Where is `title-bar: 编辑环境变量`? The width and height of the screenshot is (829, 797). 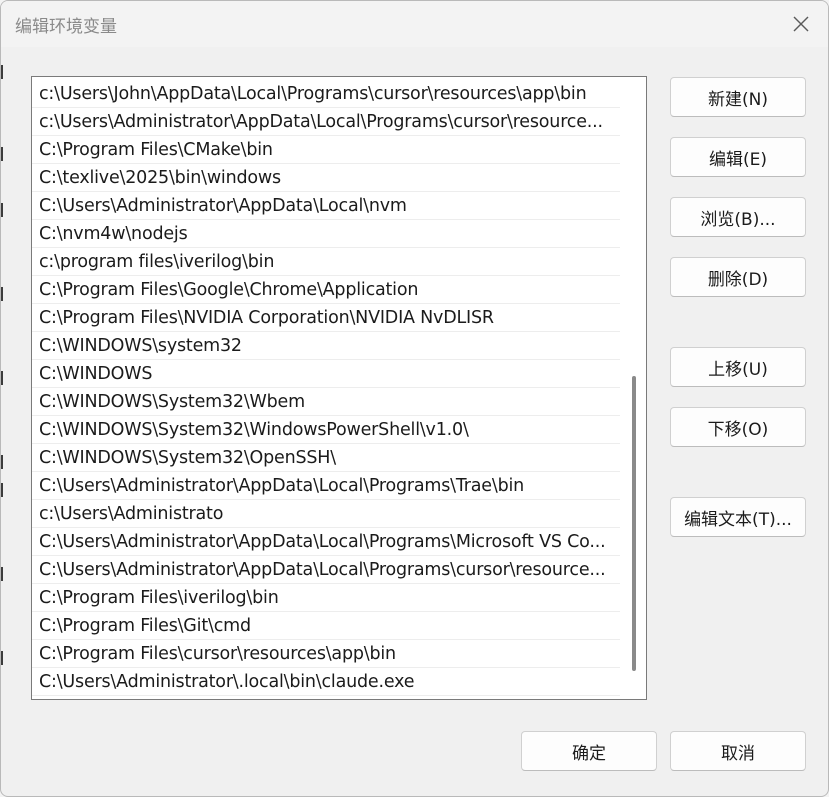 title-bar: 编辑环境变量 is located at coordinates (414, 24).